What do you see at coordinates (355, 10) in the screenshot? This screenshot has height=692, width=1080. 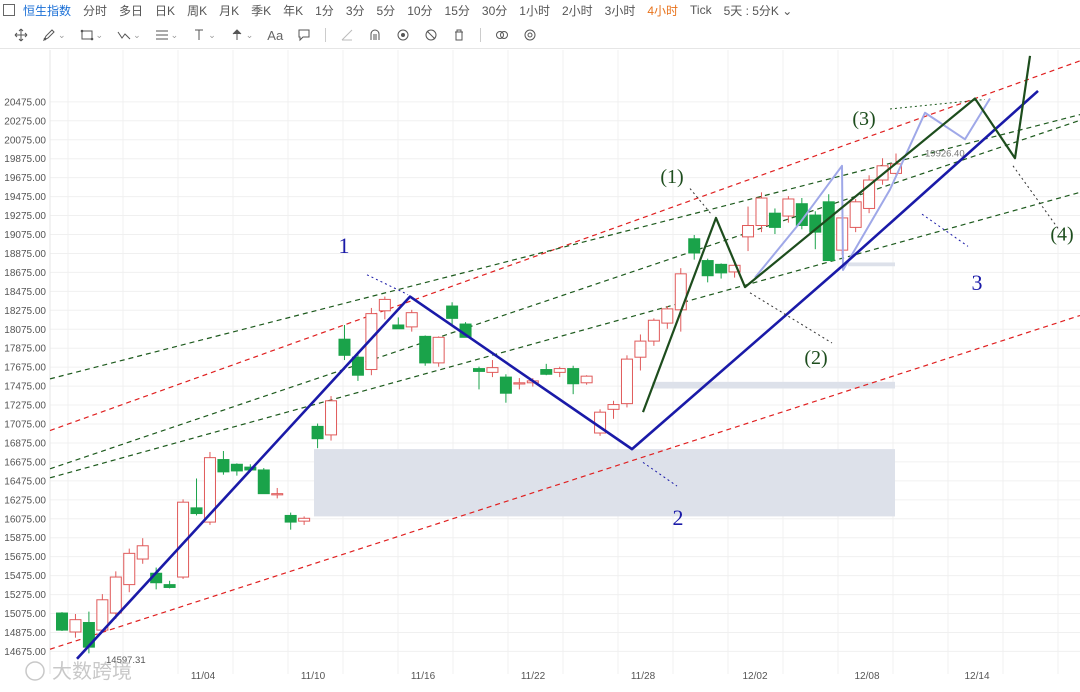 I see `period-tab-9: 3分` at bounding box center [355, 10].